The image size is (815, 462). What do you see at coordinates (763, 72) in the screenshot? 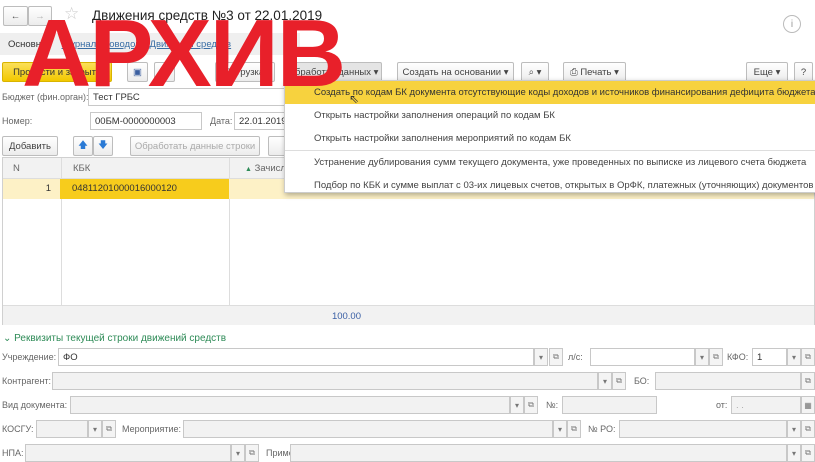
I see `more-label: Еще` at bounding box center [763, 72].